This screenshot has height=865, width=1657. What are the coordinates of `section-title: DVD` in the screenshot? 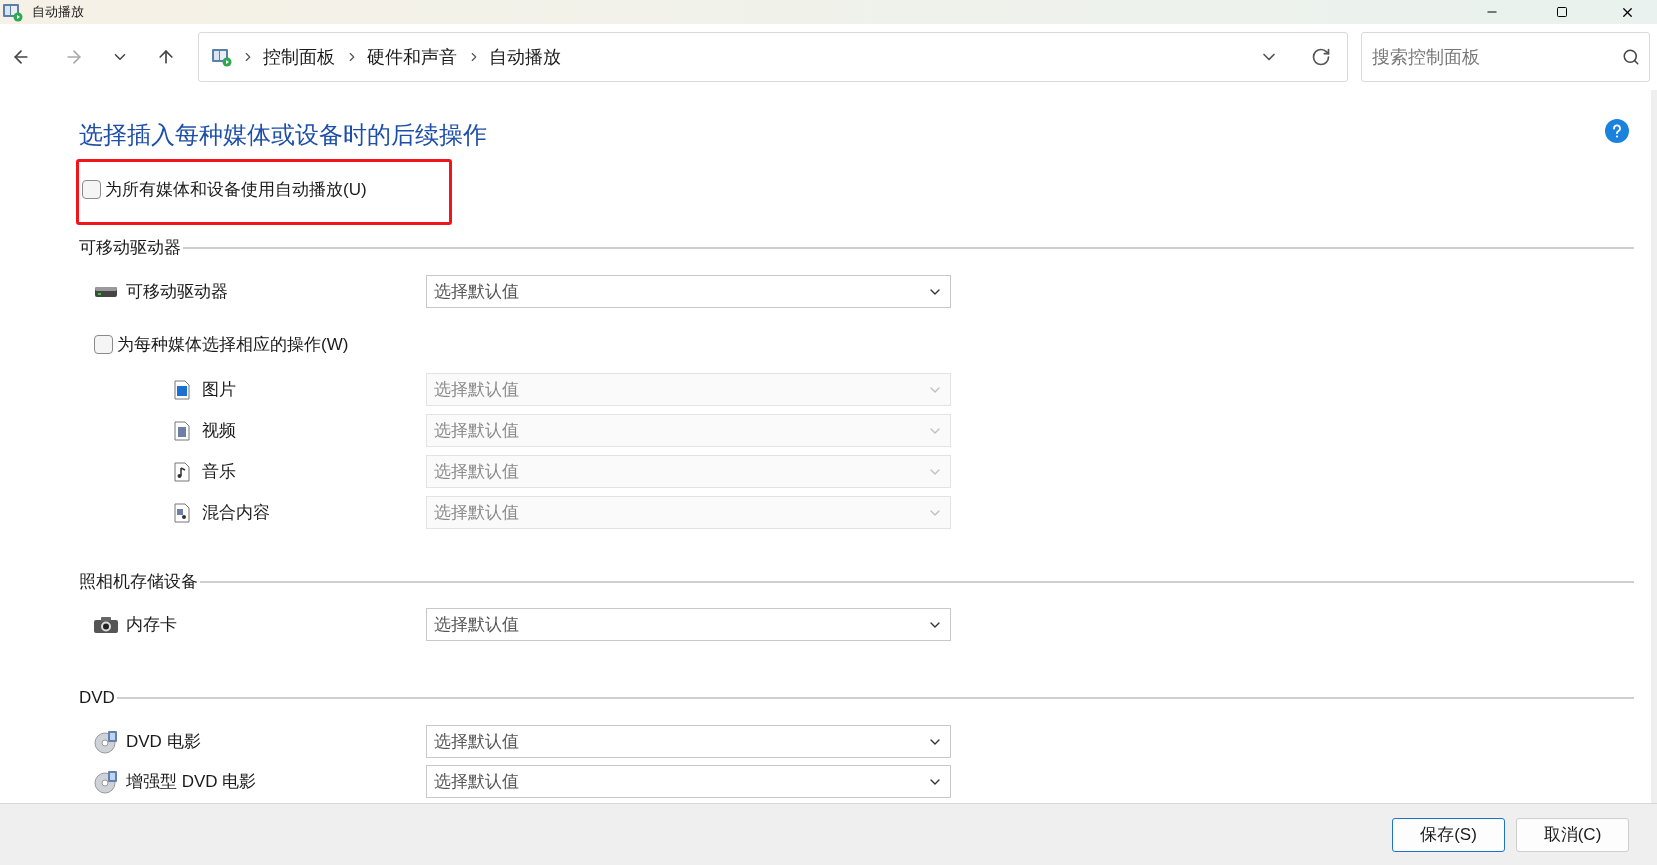 It's located at (97, 698).